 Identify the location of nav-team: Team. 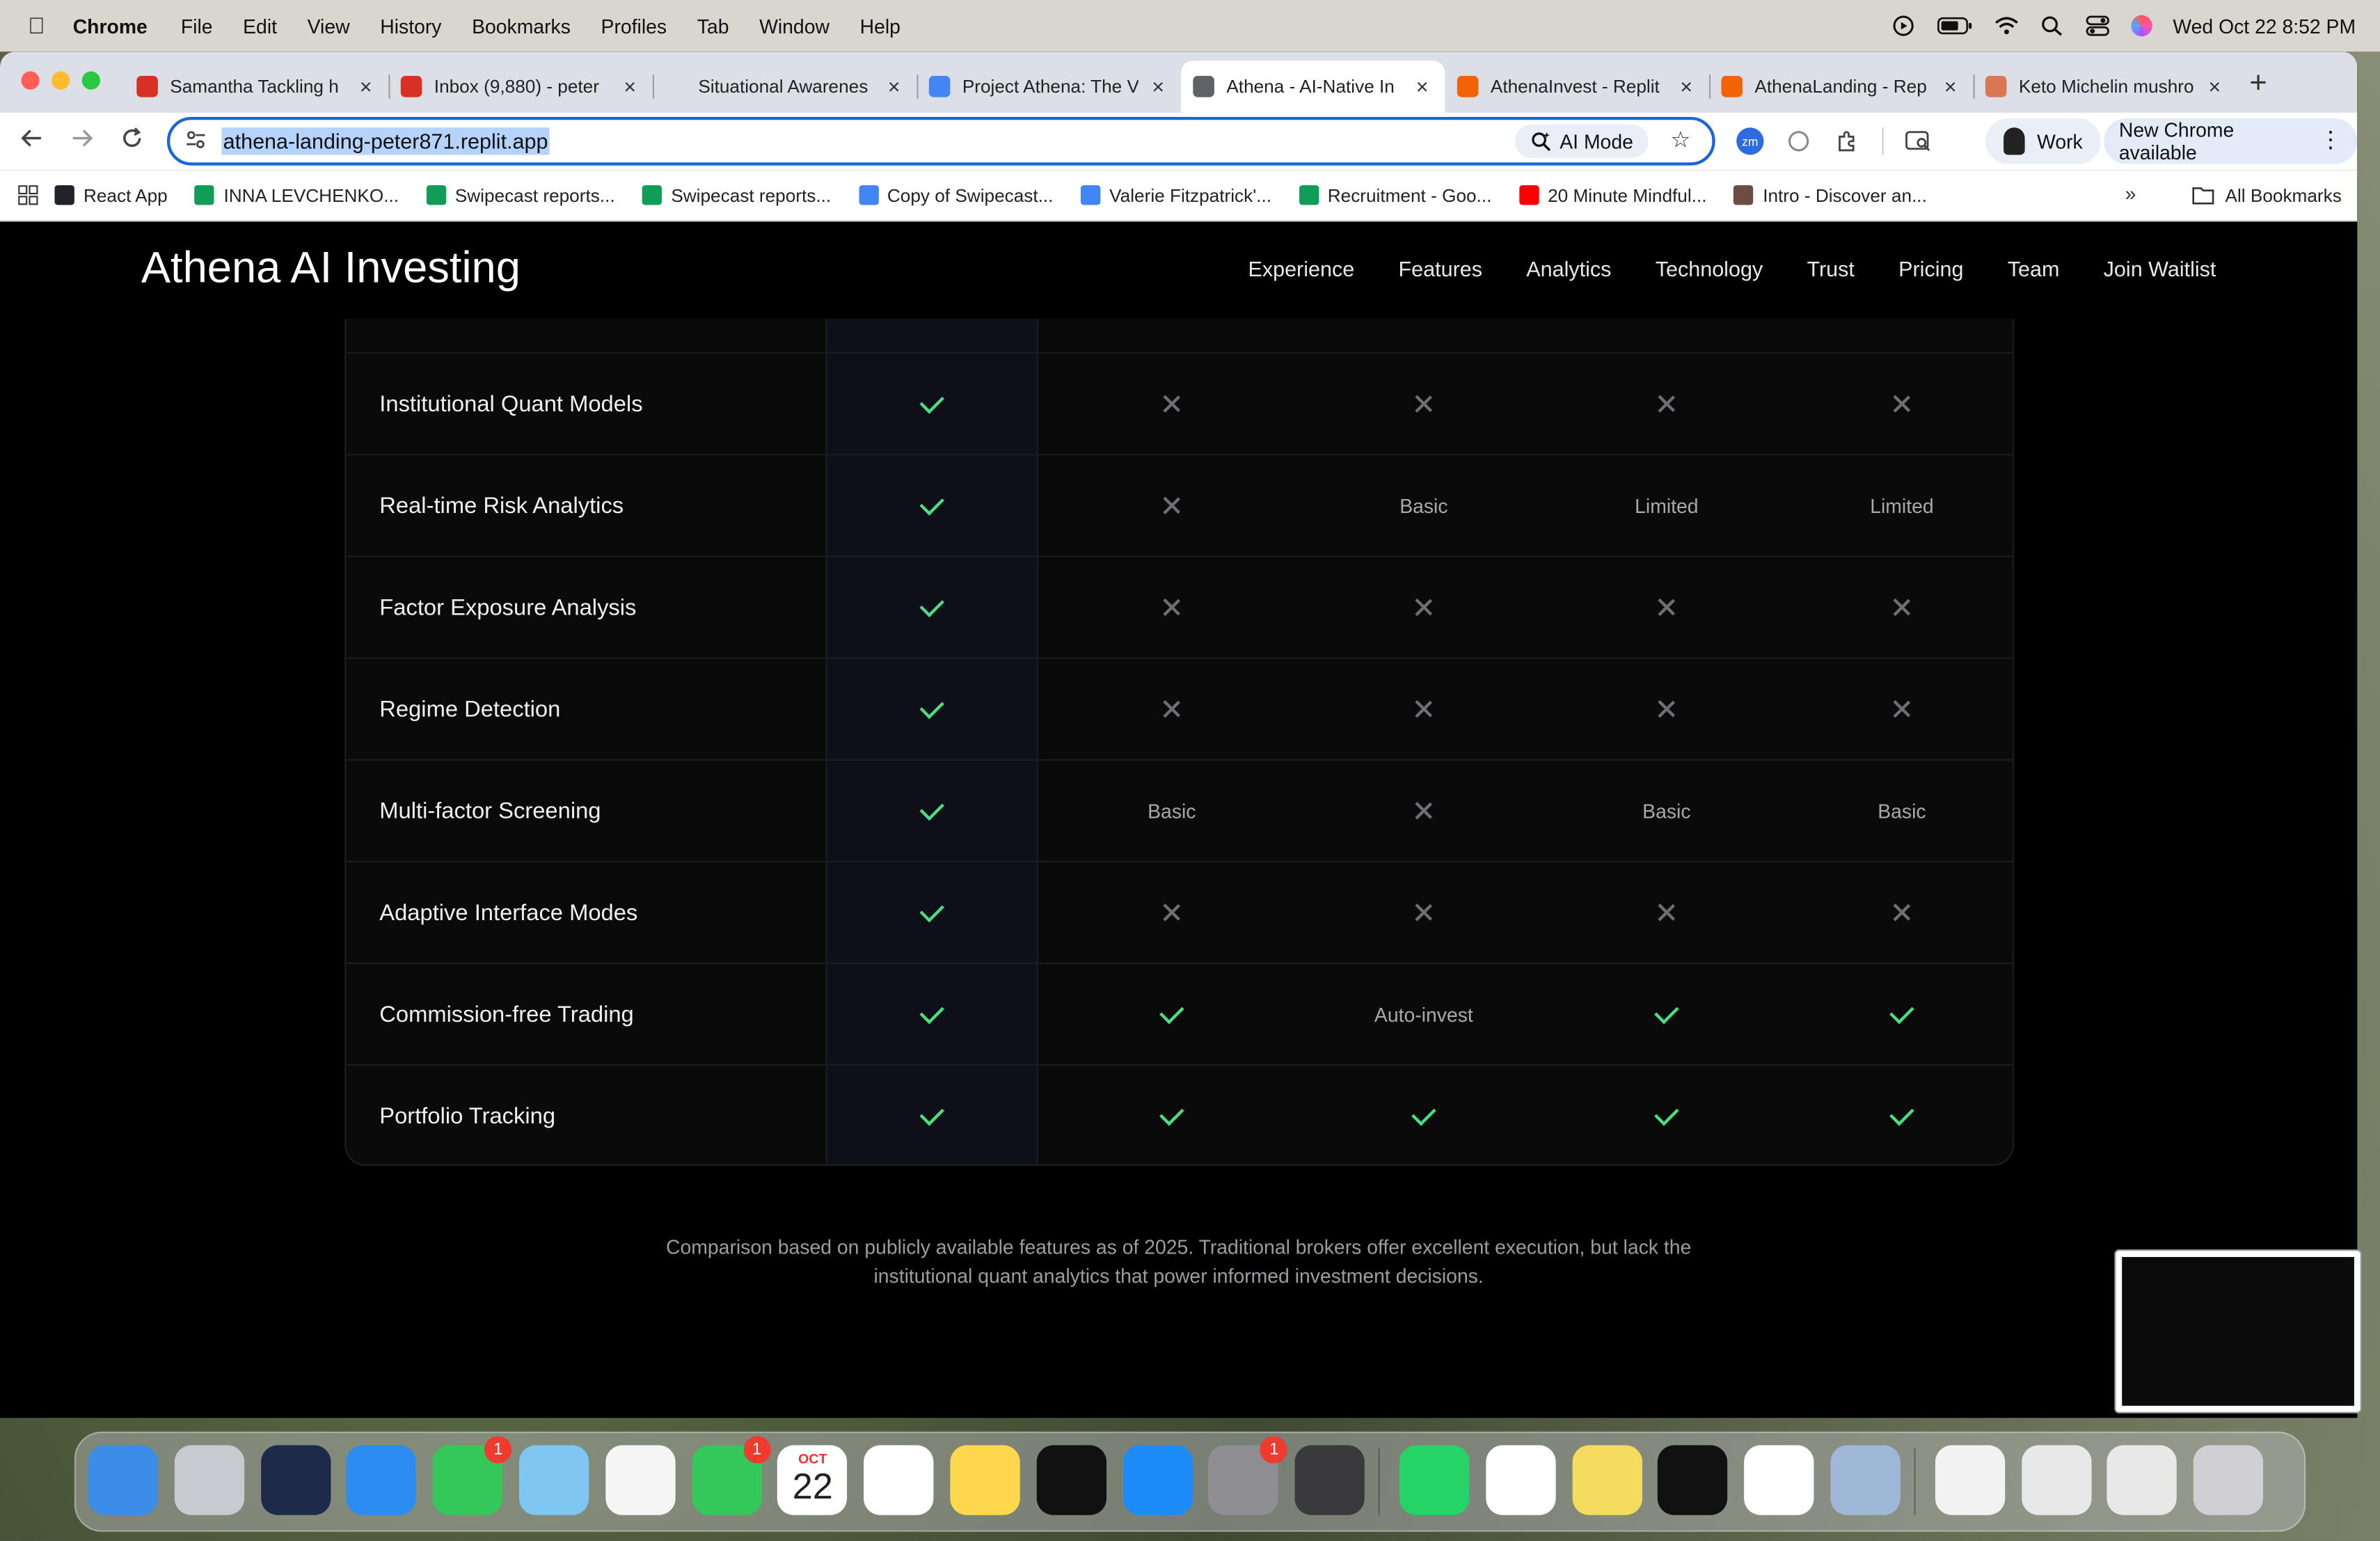
(2034, 269).